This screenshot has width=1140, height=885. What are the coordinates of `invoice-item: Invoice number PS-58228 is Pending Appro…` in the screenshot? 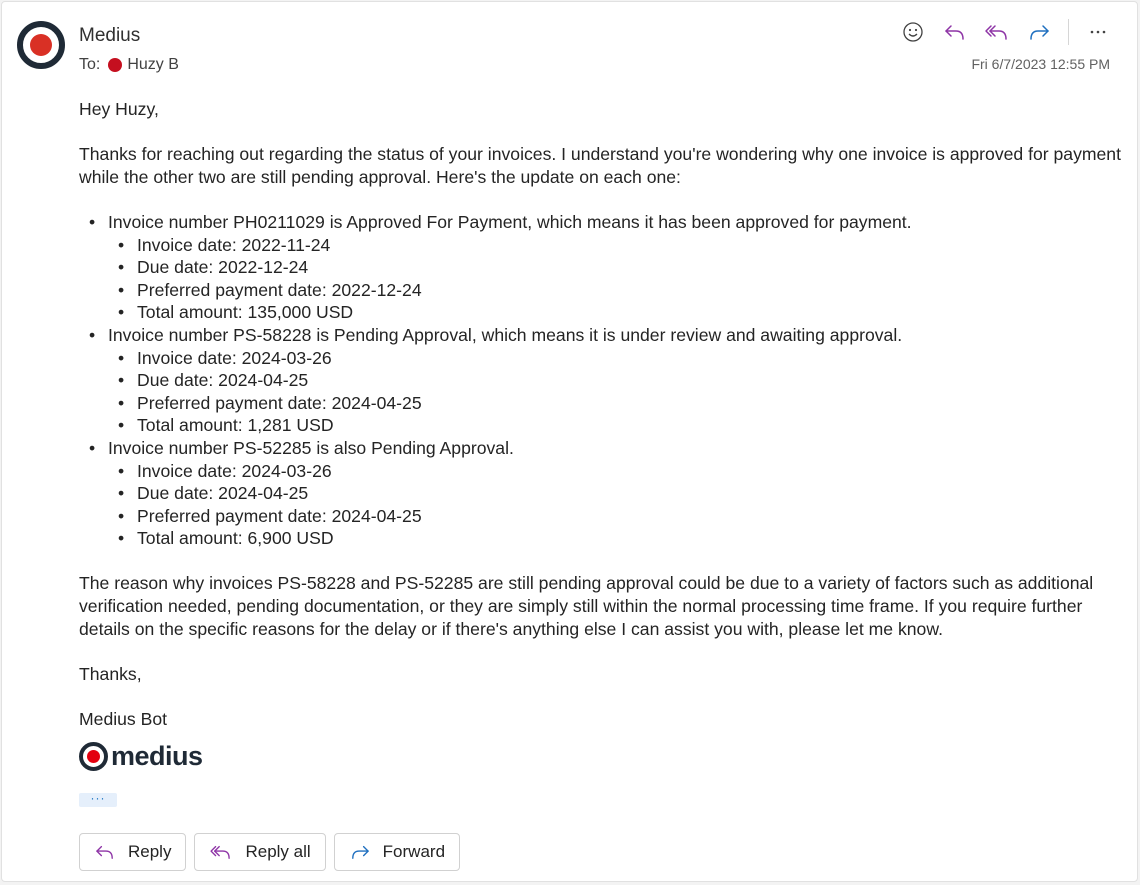 It's located at (604, 380).